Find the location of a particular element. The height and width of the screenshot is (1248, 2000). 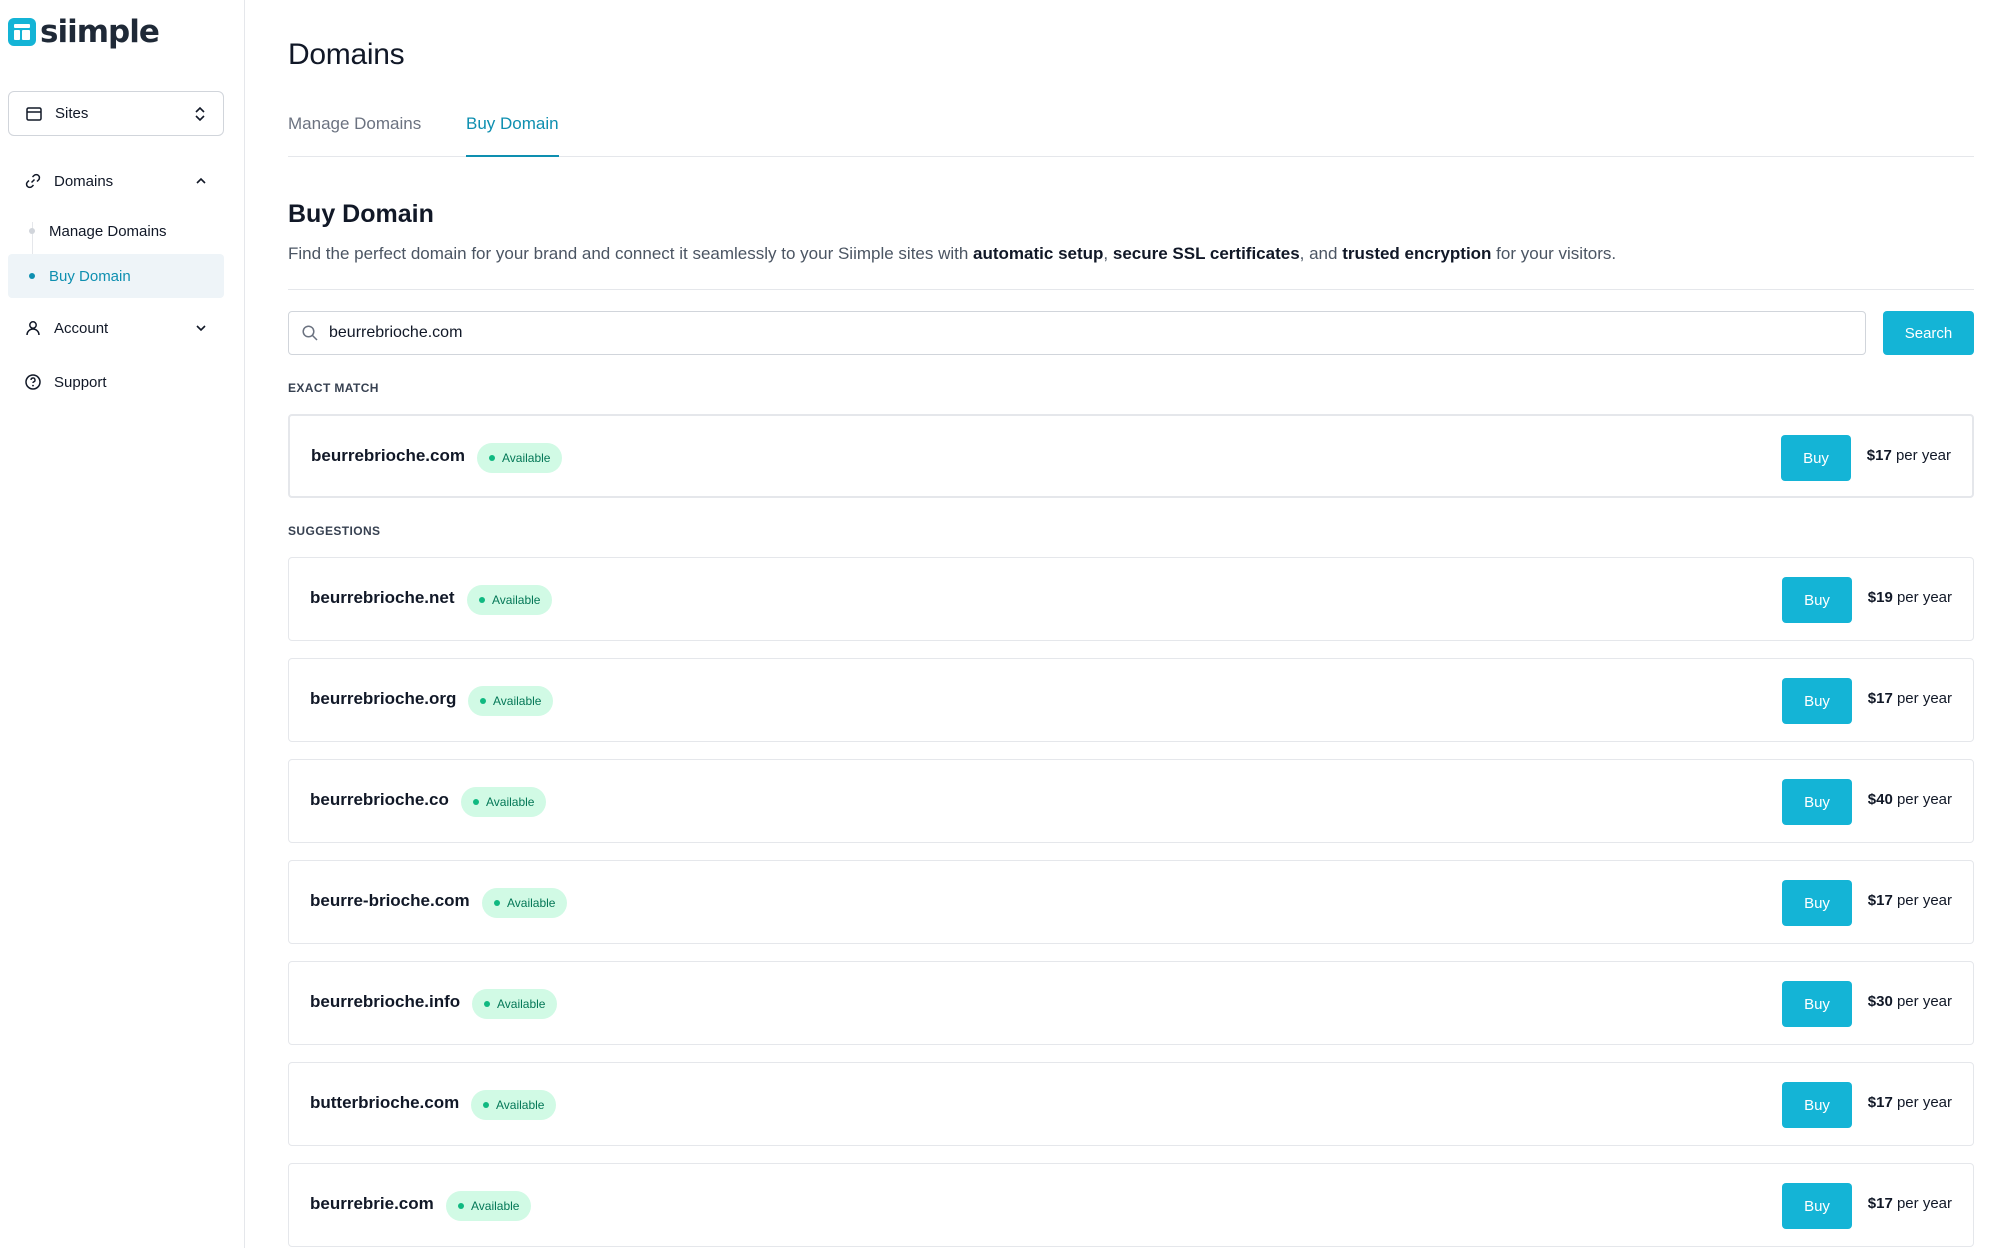

sidebar-item-label: Account is located at coordinates (81, 328).